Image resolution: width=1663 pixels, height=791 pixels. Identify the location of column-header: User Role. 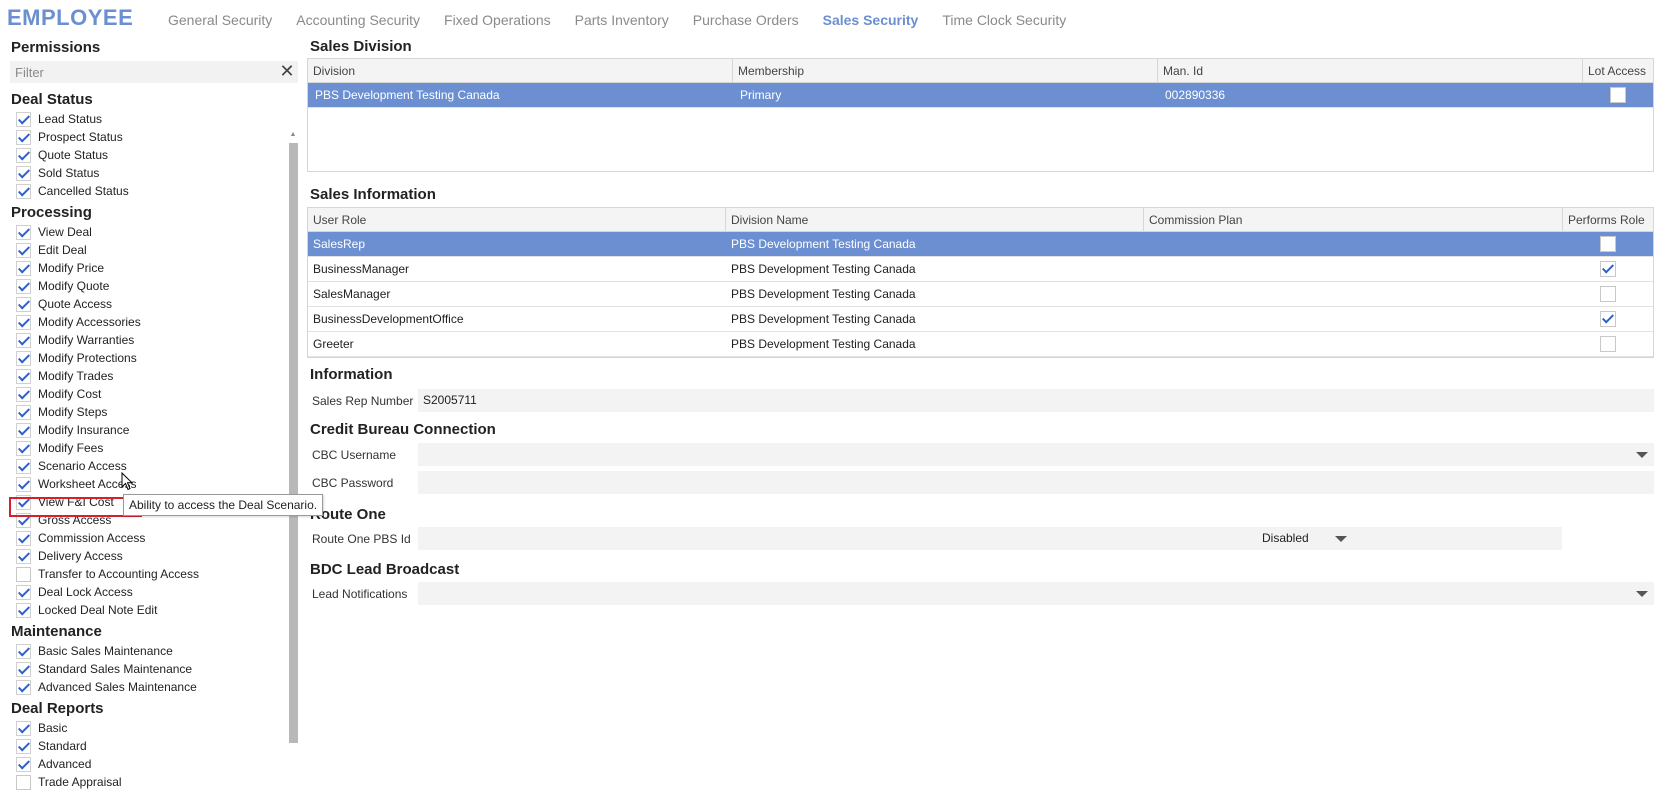
(517, 219).